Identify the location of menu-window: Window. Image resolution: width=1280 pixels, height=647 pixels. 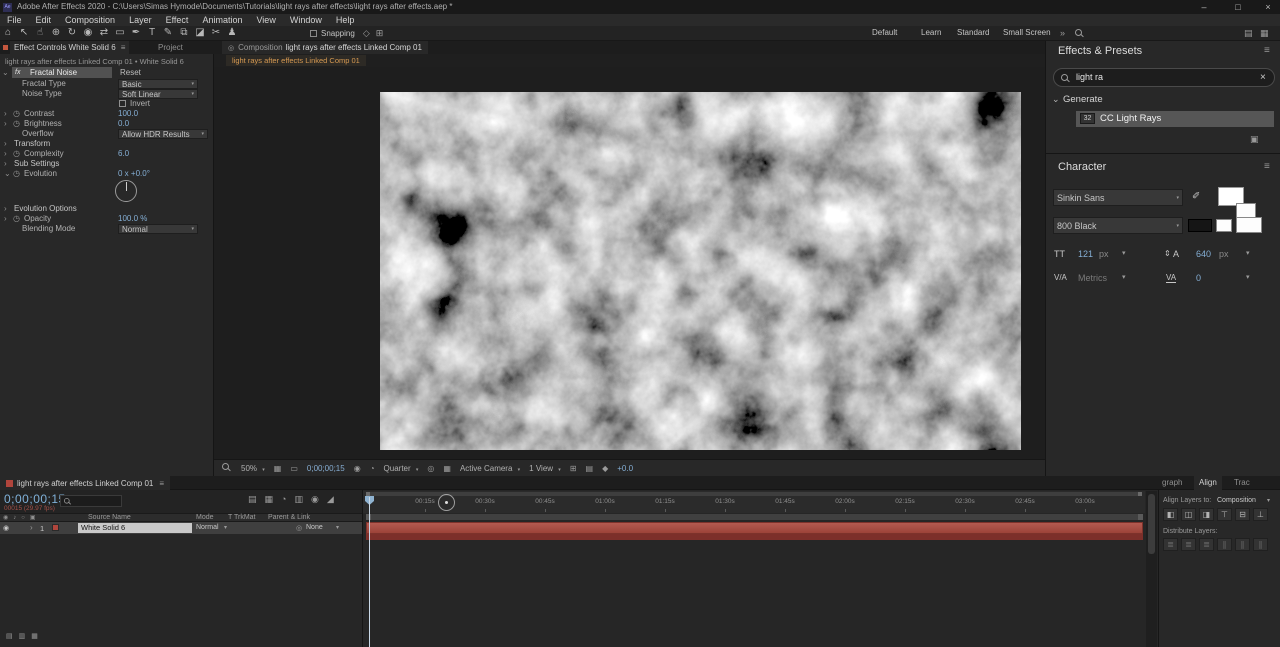
(306, 20).